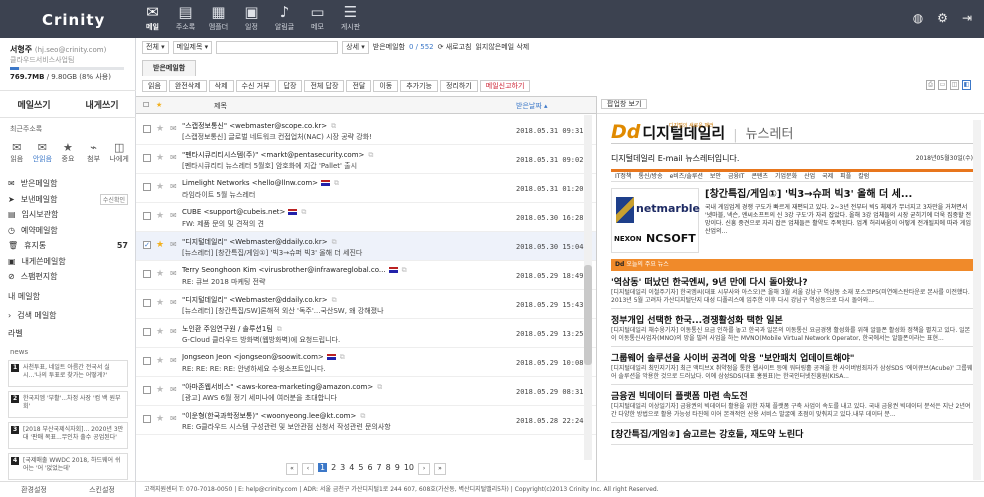  I want to click on mail-subject: [광고] AWS 6월 정기 세미나에 여러분을 초대합니다, so click(347, 398).